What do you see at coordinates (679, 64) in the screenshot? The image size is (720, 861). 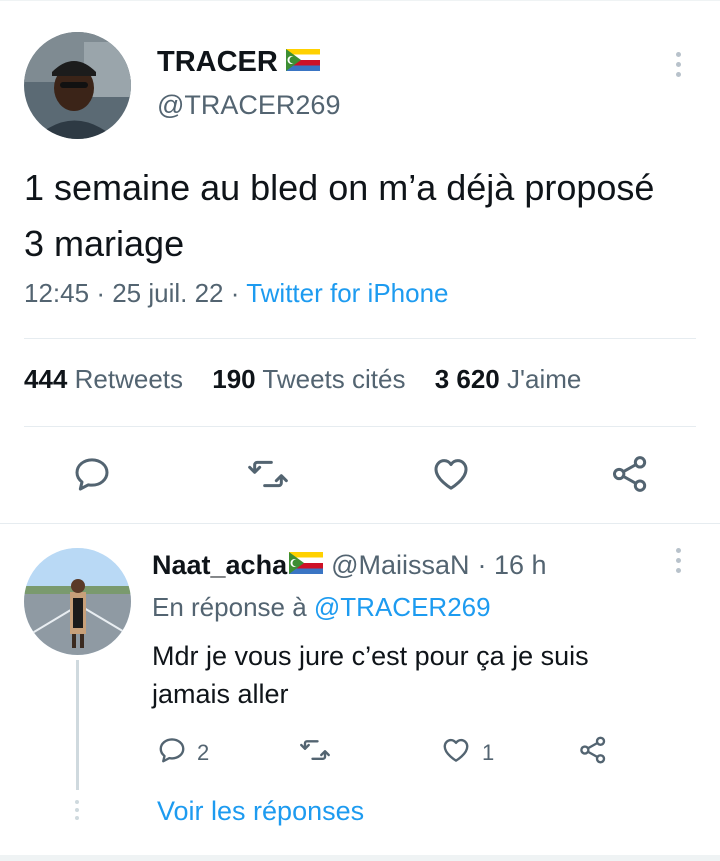 I see `more-options-icon` at bounding box center [679, 64].